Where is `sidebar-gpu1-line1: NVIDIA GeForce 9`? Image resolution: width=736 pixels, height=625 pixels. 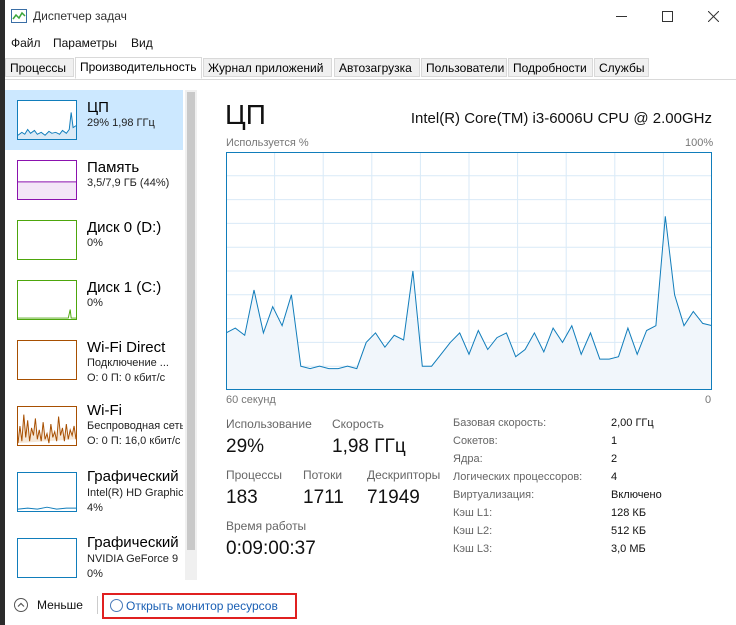 sidebar-gpu1-line1: NVIDIA GeForce 9 is located at coordinates (133, 559).